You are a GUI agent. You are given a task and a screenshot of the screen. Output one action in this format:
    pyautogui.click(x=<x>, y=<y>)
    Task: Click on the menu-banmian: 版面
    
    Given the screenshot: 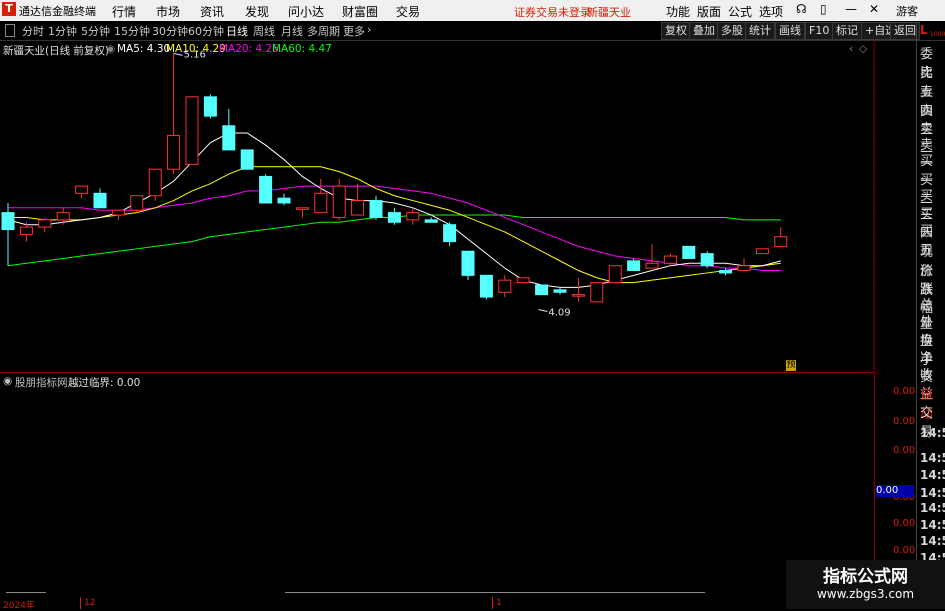 What is the action you would take?
    pyautogui.click(x=709, y=11)
    